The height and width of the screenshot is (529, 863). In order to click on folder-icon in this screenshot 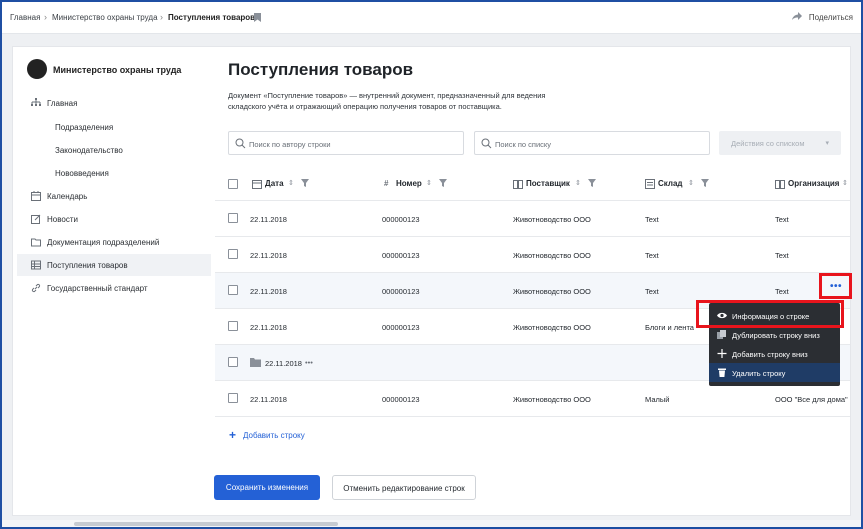, I will do `click(36, 242)`.